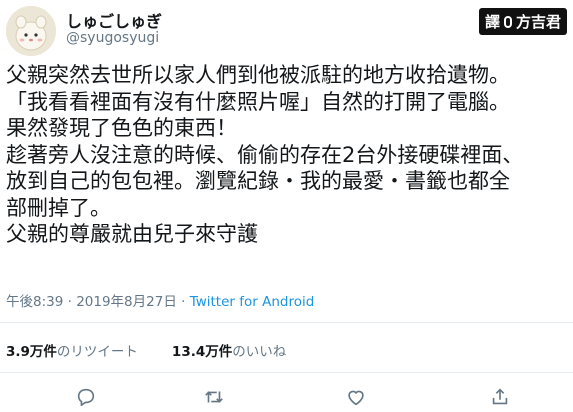 This screenshot has width=573, height=412. Describe the element at coordinates (146, 350) in the screenshot. I see `tweet-stats: 3.9万件のリツイート 13.4万件のいいね` at that location.